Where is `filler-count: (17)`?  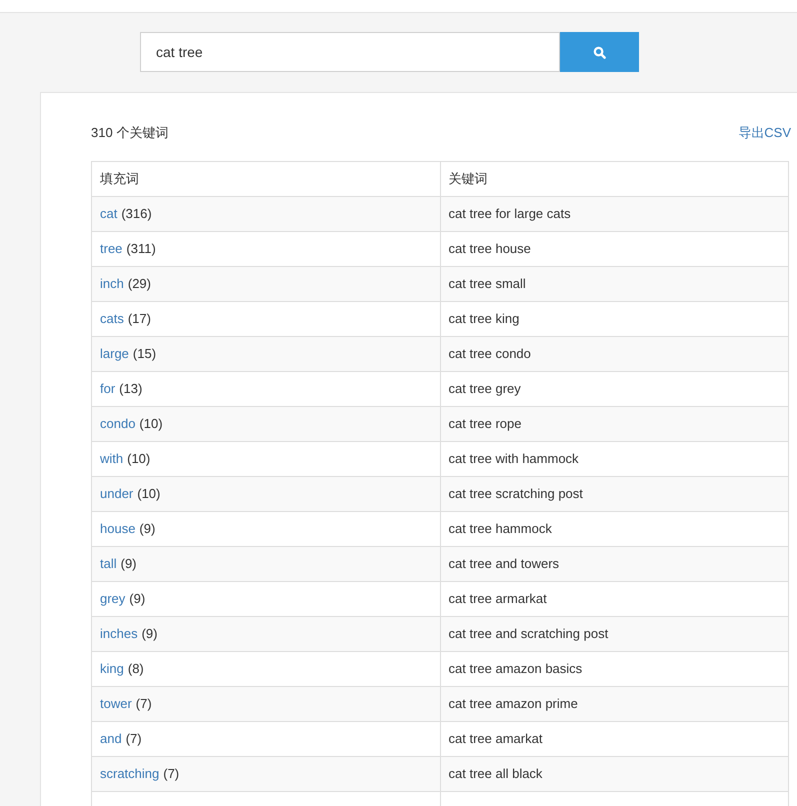
filler-count: (17) is located at coordinates (139, 319).